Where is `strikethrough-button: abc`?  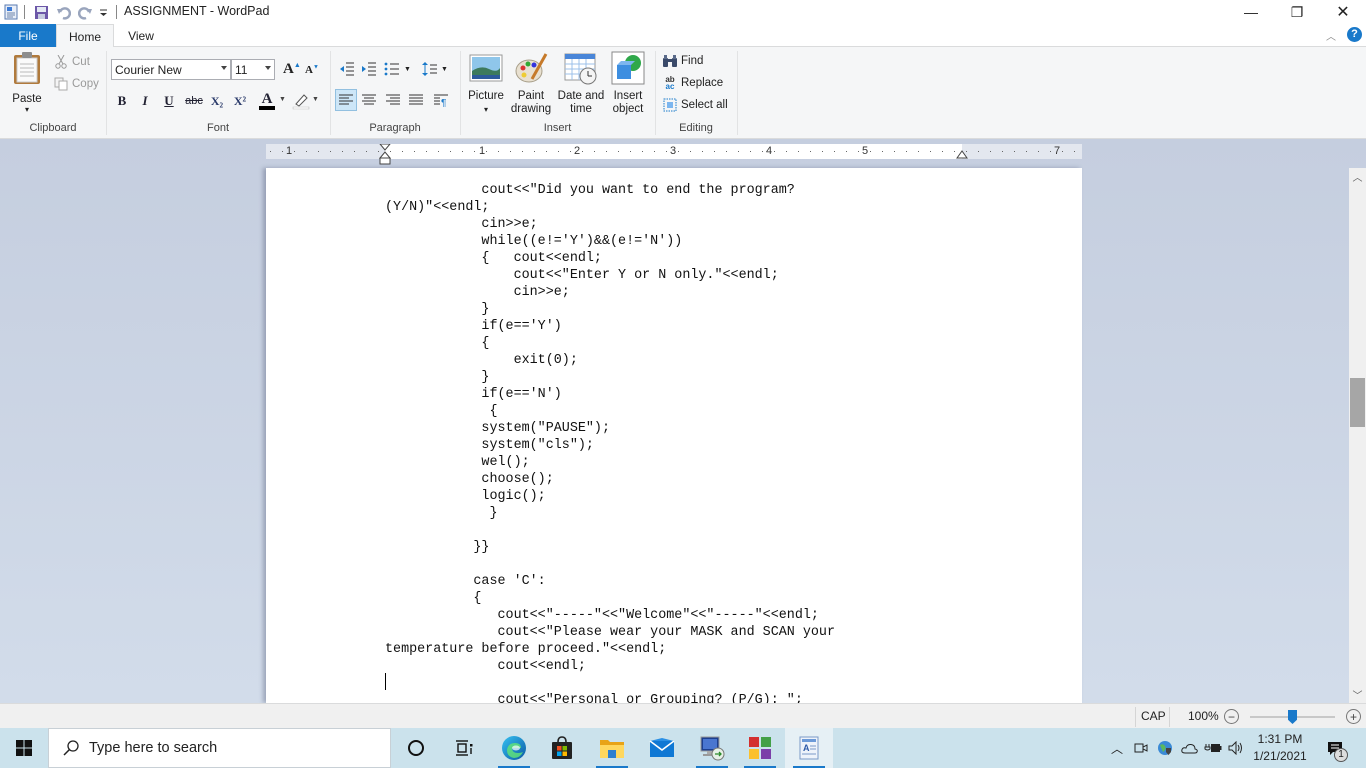 strikethrough-button: abc is located at coordinates (194, 101).